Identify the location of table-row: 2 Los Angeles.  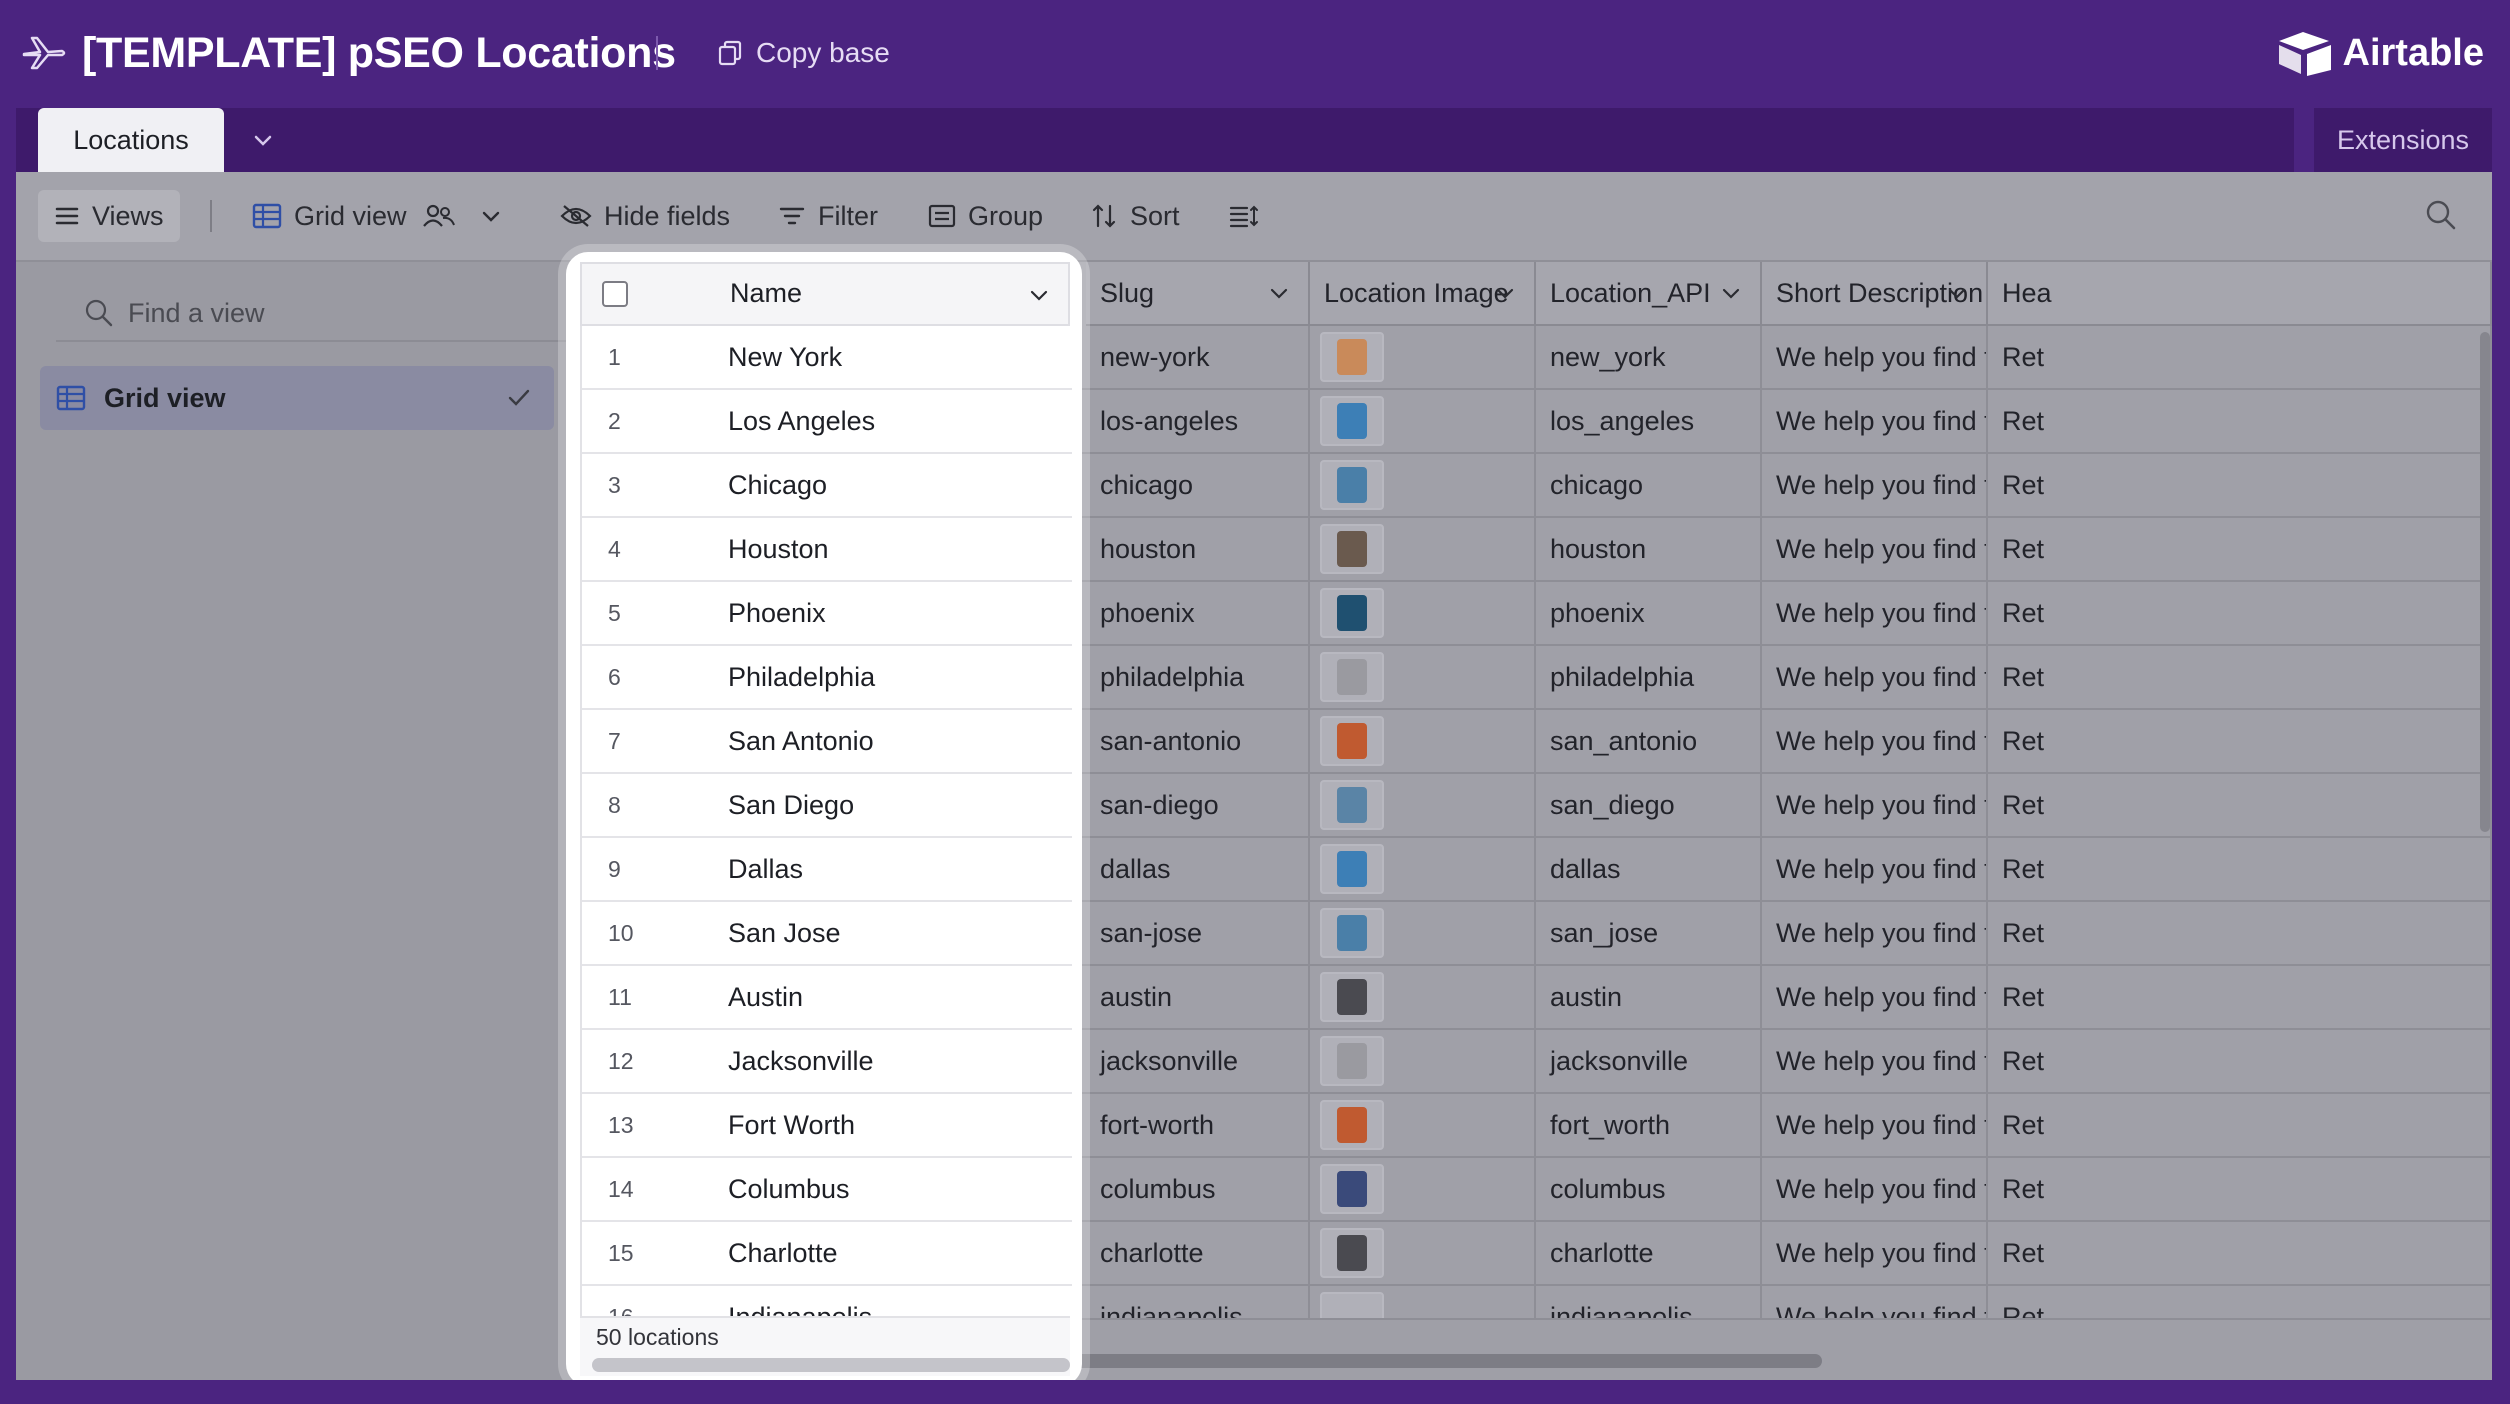
(827, 422).